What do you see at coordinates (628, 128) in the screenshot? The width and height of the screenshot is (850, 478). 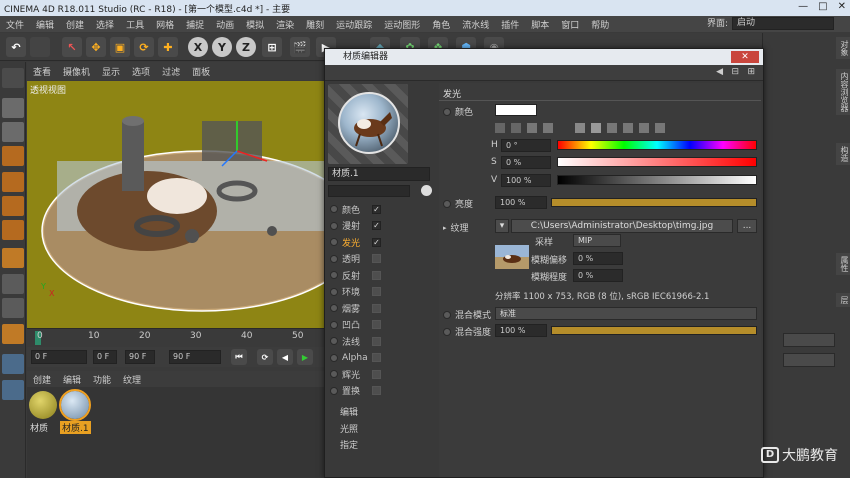 I see `mixer-mode-icon` at bounding box center [628, 128].